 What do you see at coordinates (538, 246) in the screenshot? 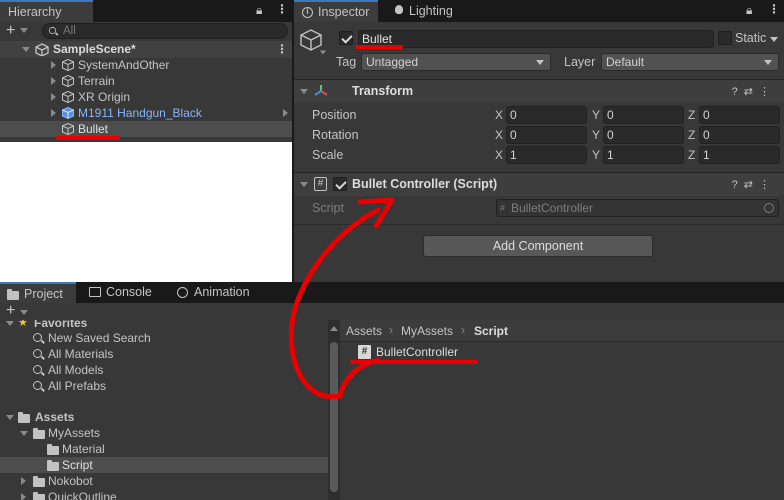
I see `add-component-button: Add Component` at bounding box center [538, 246].